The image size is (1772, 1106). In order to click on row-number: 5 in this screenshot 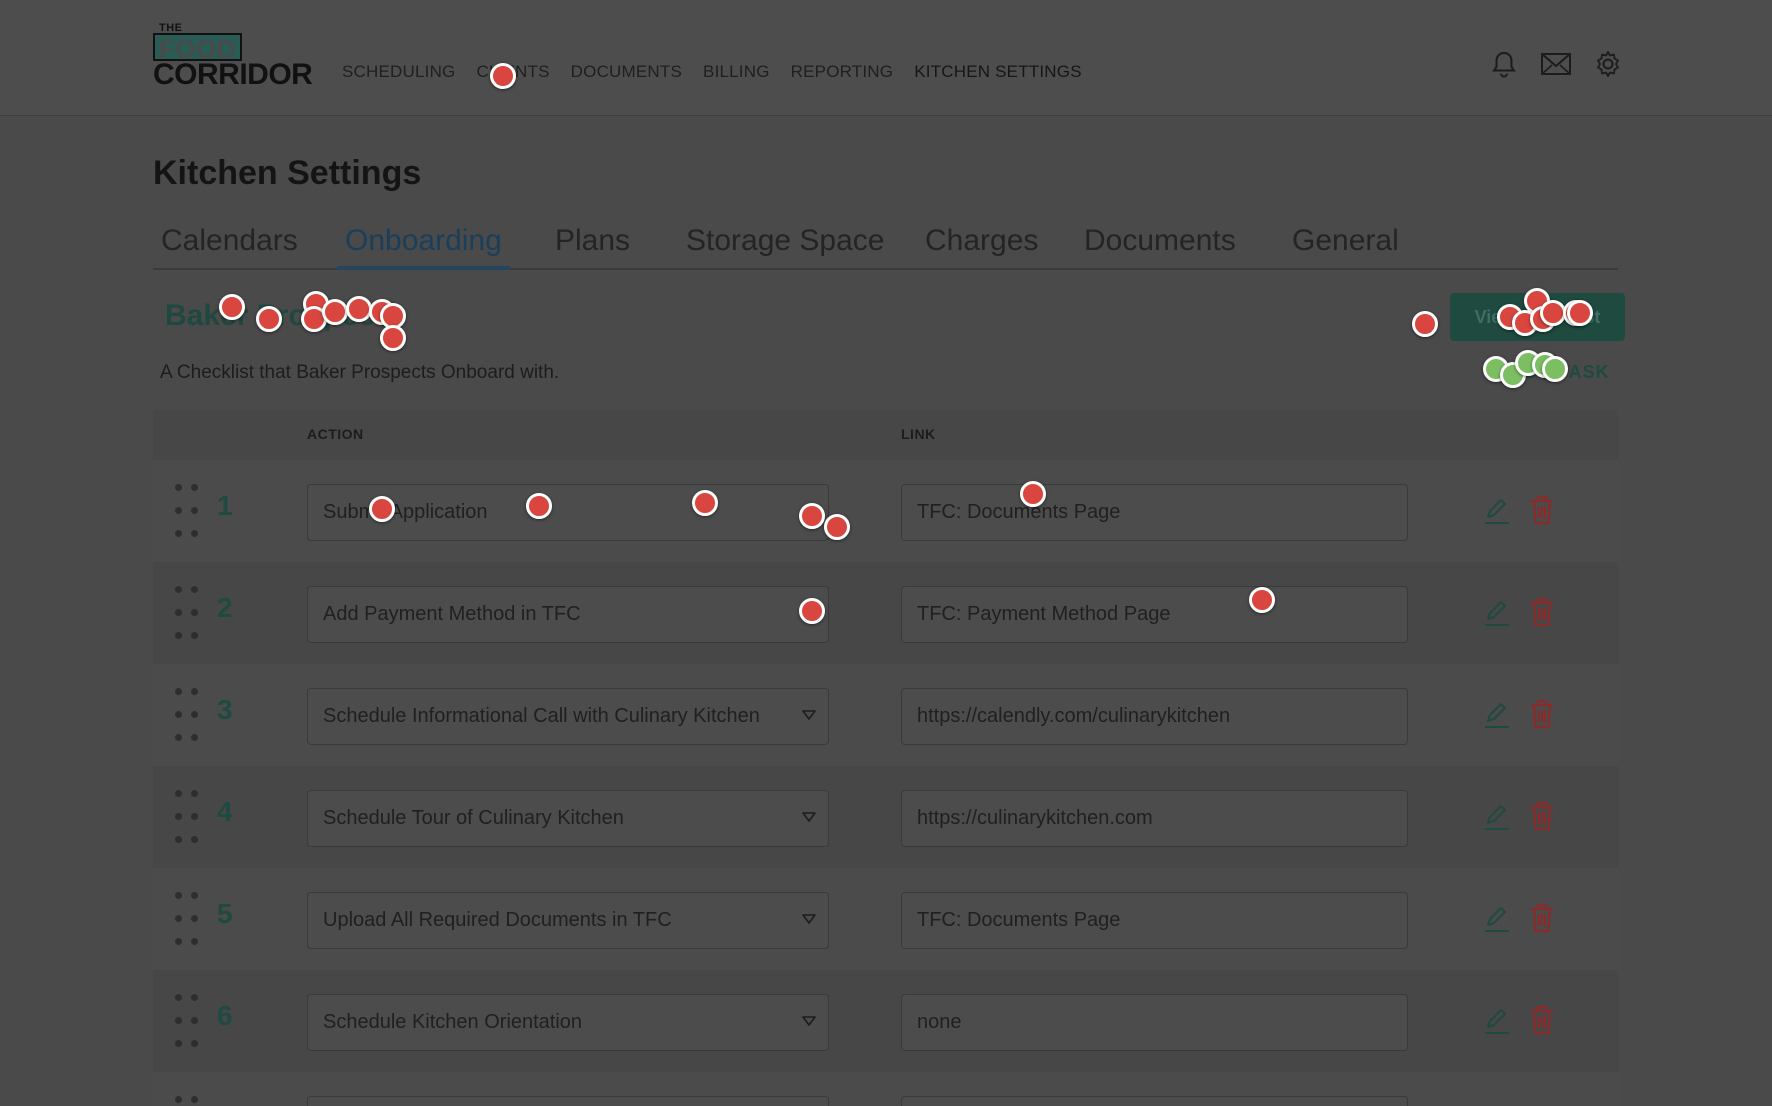, I will do `click(225, 913)`.